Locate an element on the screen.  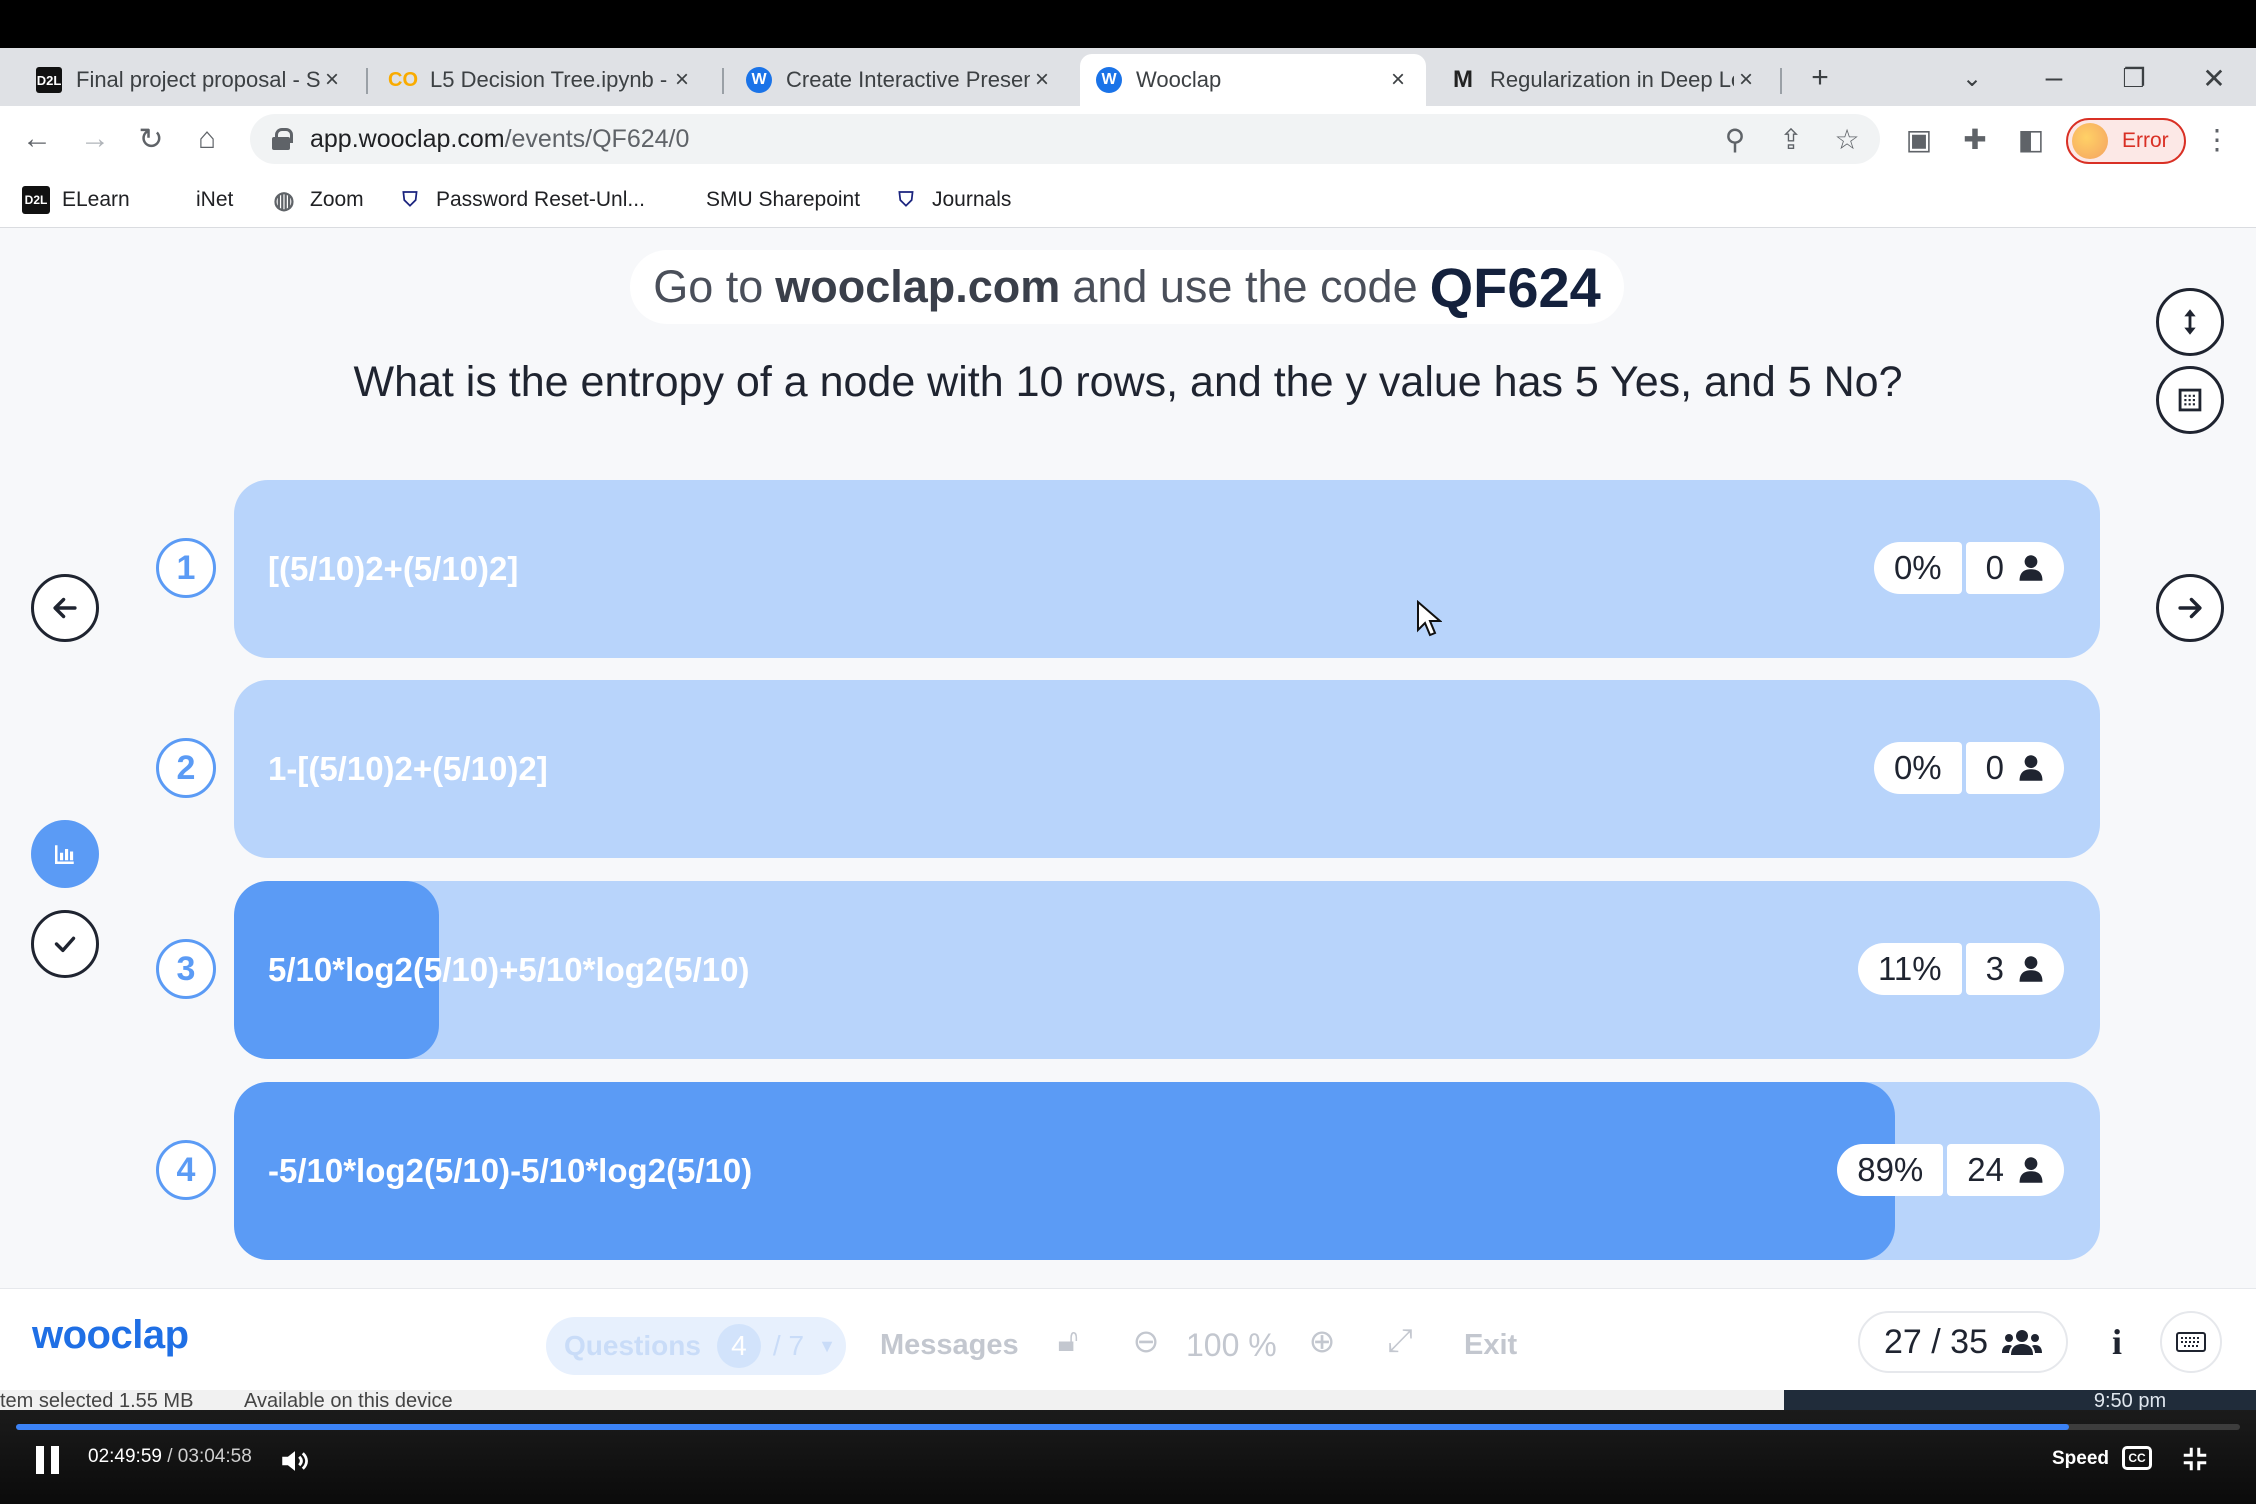
browser-tab-create-interactive: W Create Interactive Present × is located at coordinates (900, 80).